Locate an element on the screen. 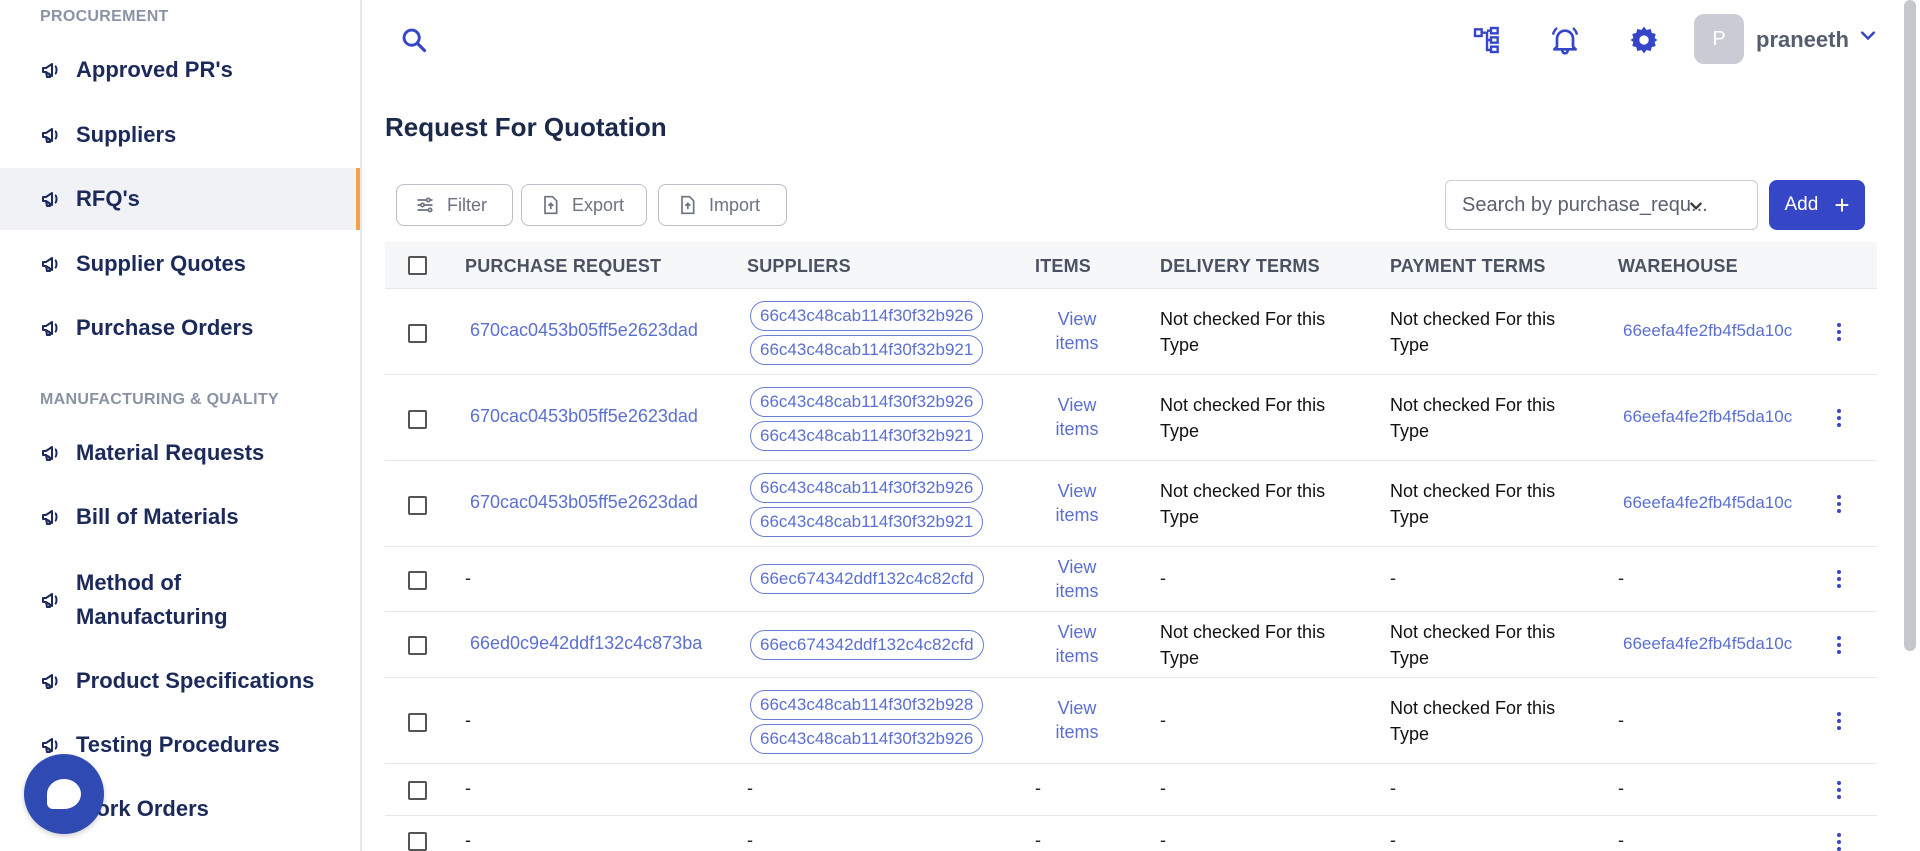 Image resolution: width=1920 pixels, height=851 pixels. delivery-terms: - is located at coordinates (1163, 720).